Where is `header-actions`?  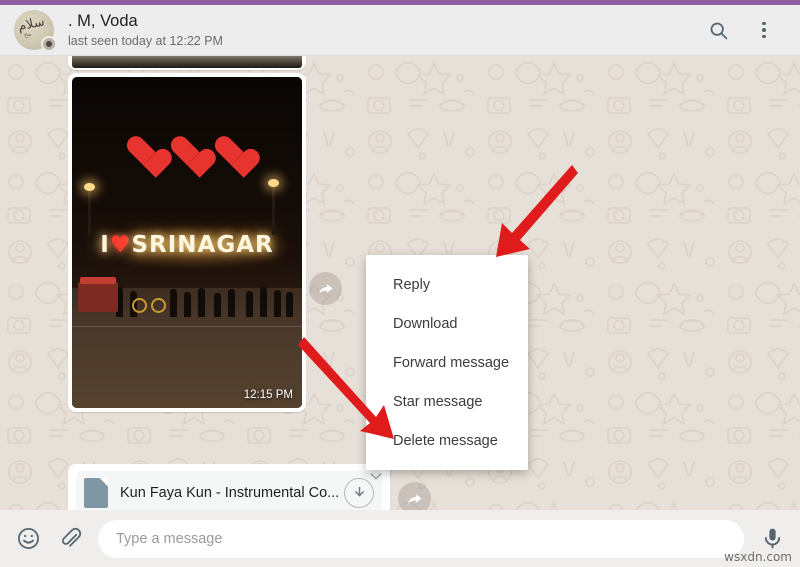
header-actions is located at coordinates (746, 30).